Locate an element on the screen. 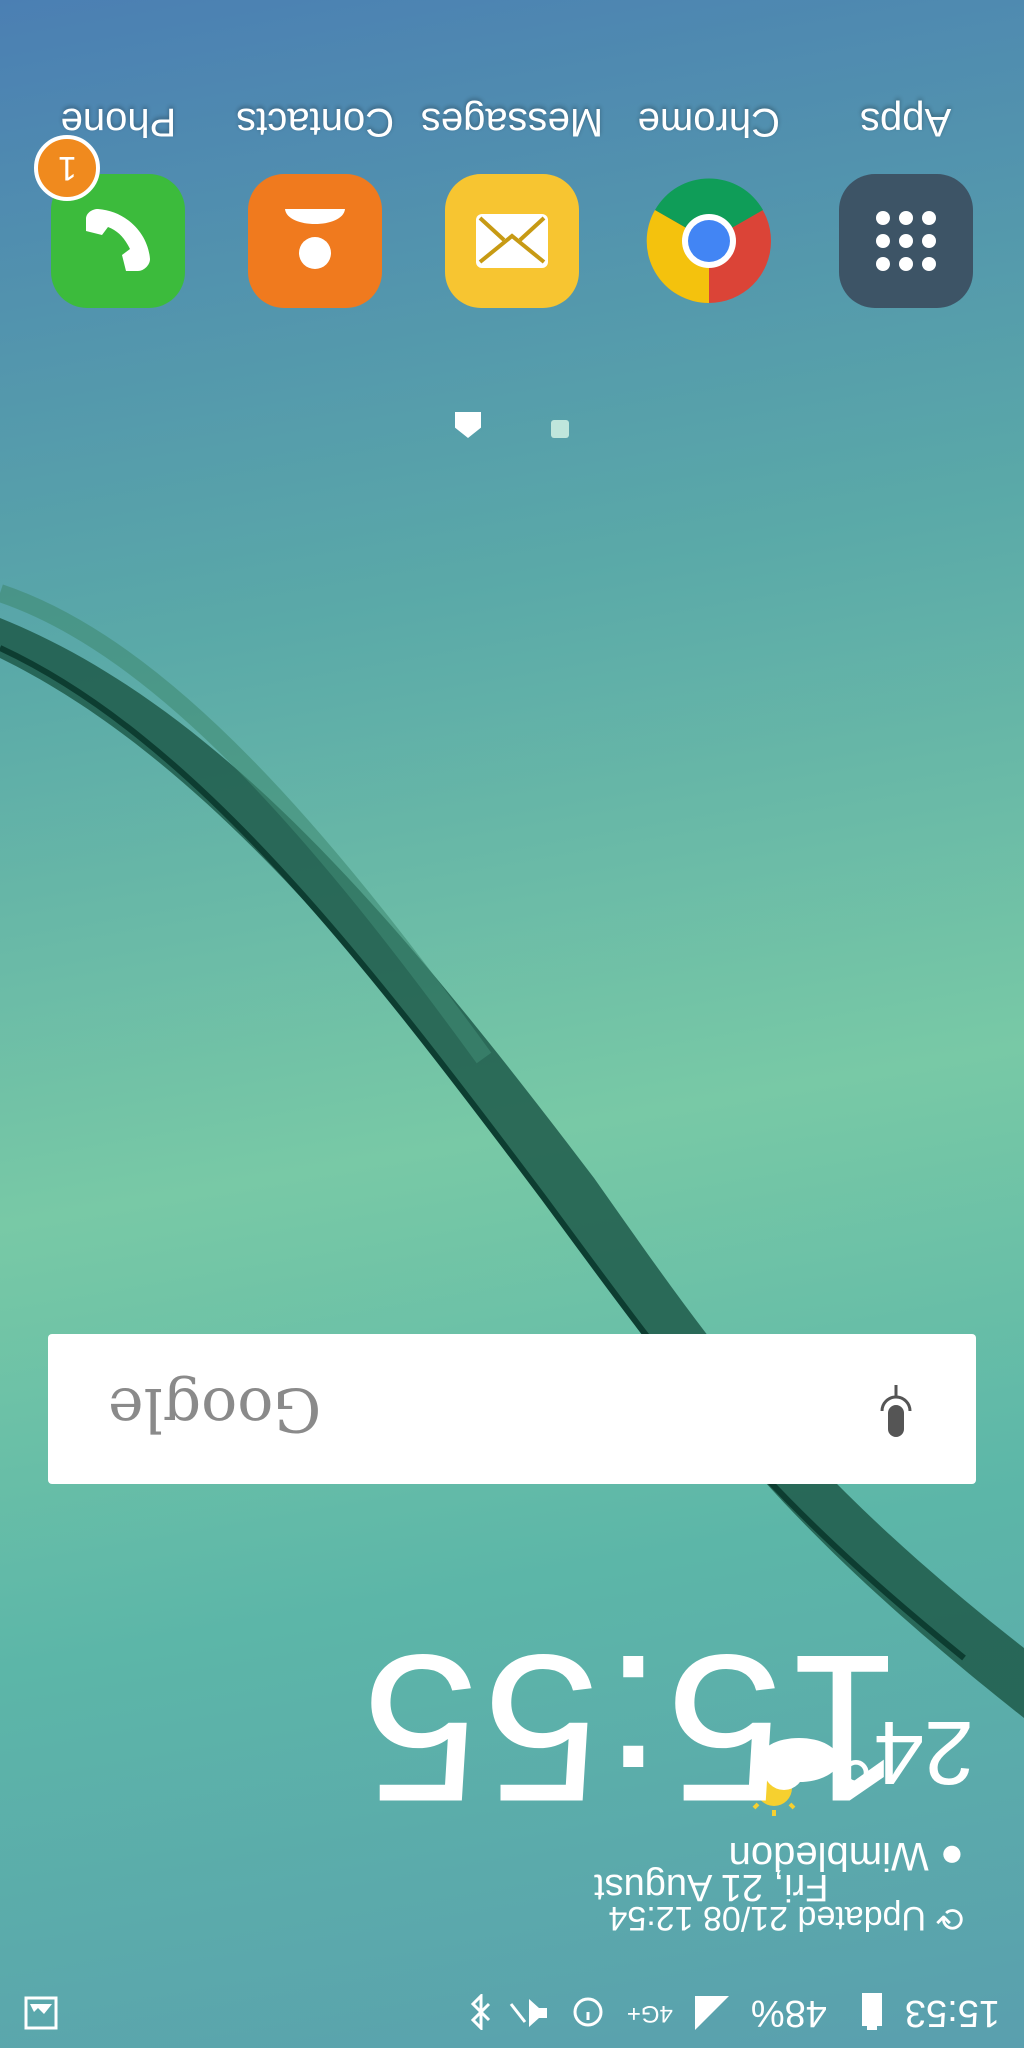  battery-icon is located at coordinates (866, 2011).